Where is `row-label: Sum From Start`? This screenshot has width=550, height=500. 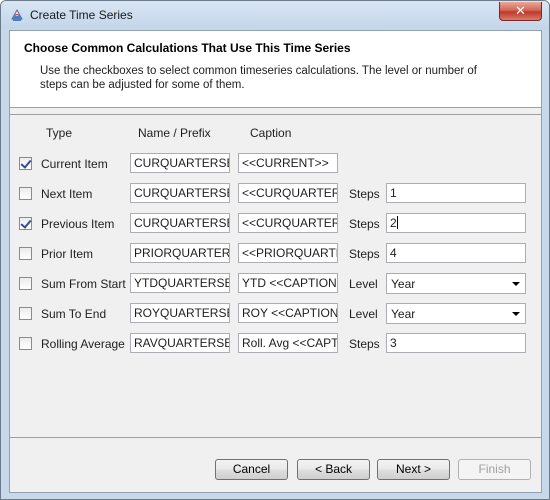
row-label: Sum From Start is located at coordinates (83, 284).